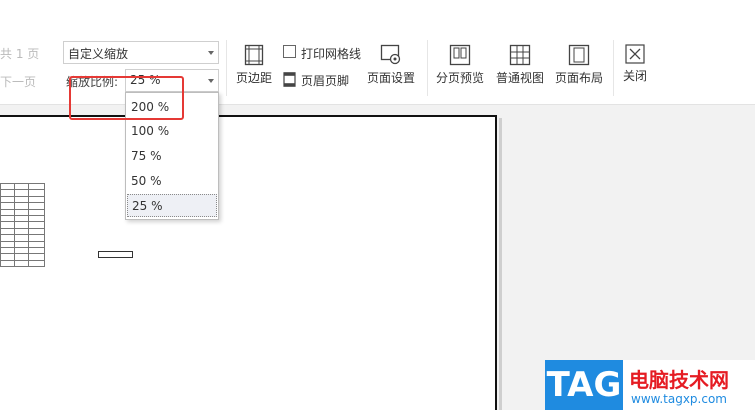 The height and width of the screenshot is (410, 755). I want to click on close-preview-button: 关闭, so click(635, 64).